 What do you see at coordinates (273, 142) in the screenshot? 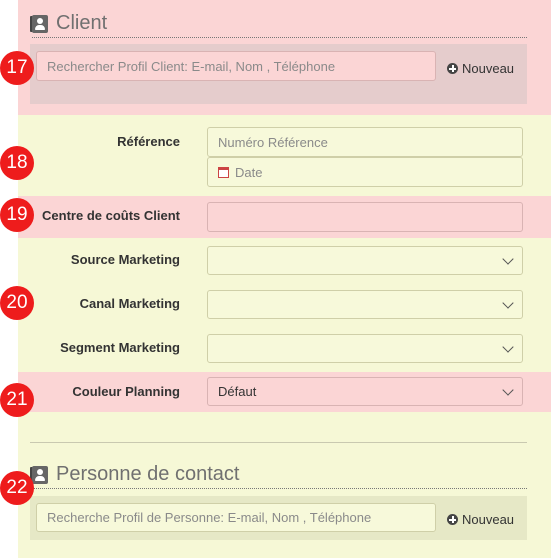
I see `reference-number-placeholder: Numéro Référence` at bounding box center [273, 142].